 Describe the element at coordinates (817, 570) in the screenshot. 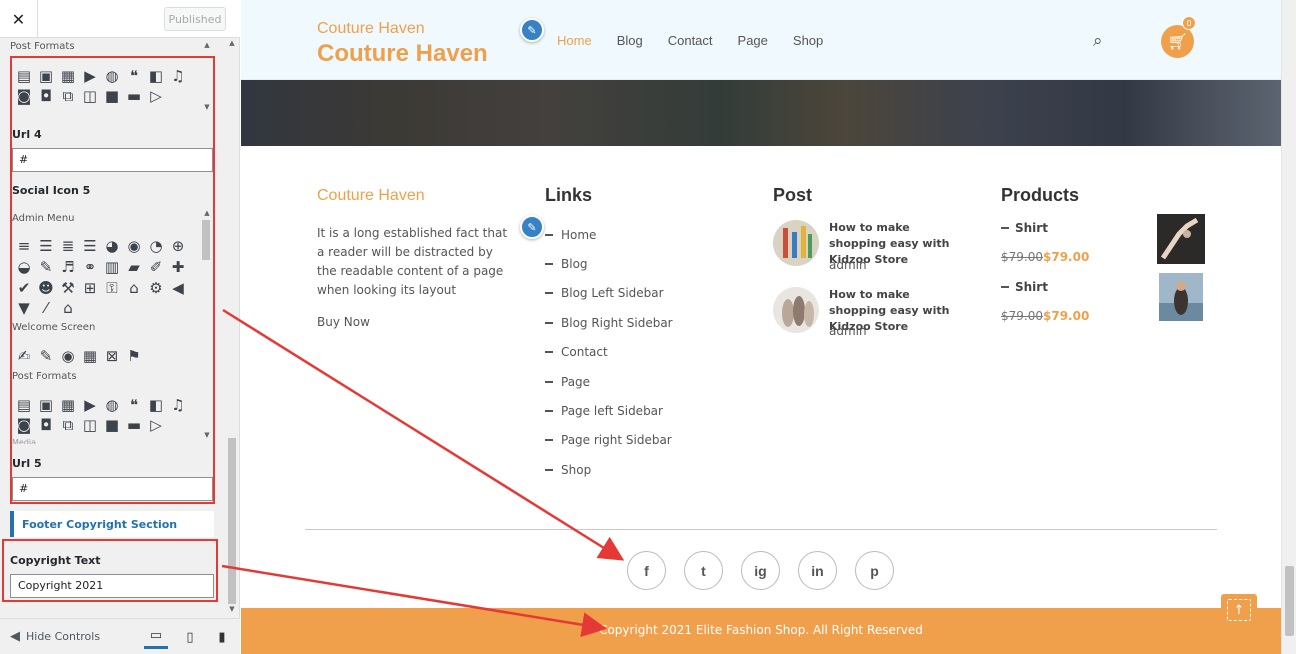

I see `linkedin-icon: in` at that location.